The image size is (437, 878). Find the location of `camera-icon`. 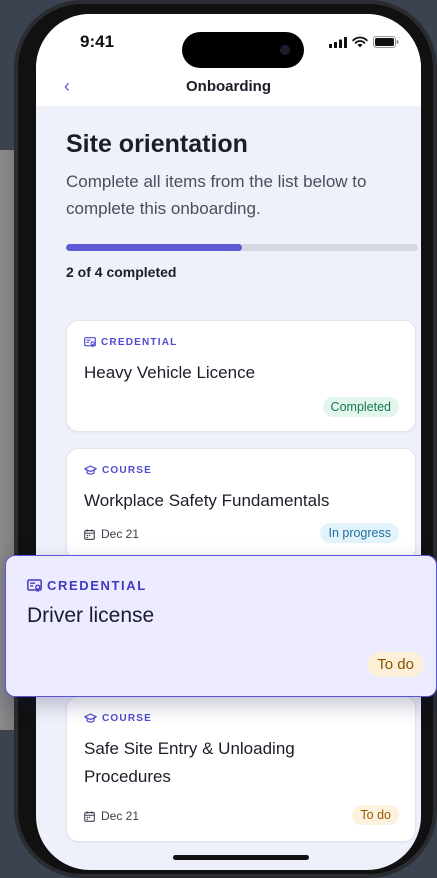

camera-icon is located at coordinates (285, 50).